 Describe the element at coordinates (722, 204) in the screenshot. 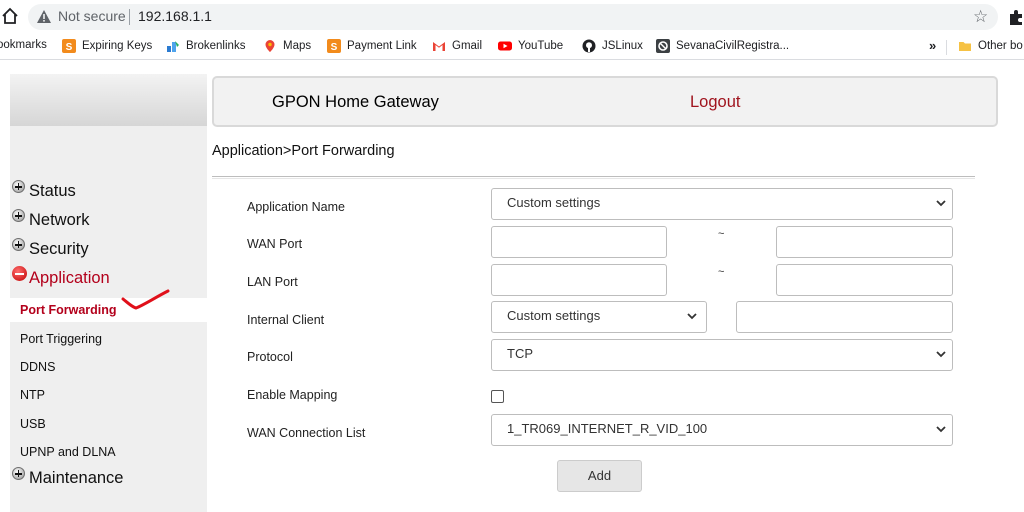

I see `application-name-select: Custom settings` at that location.